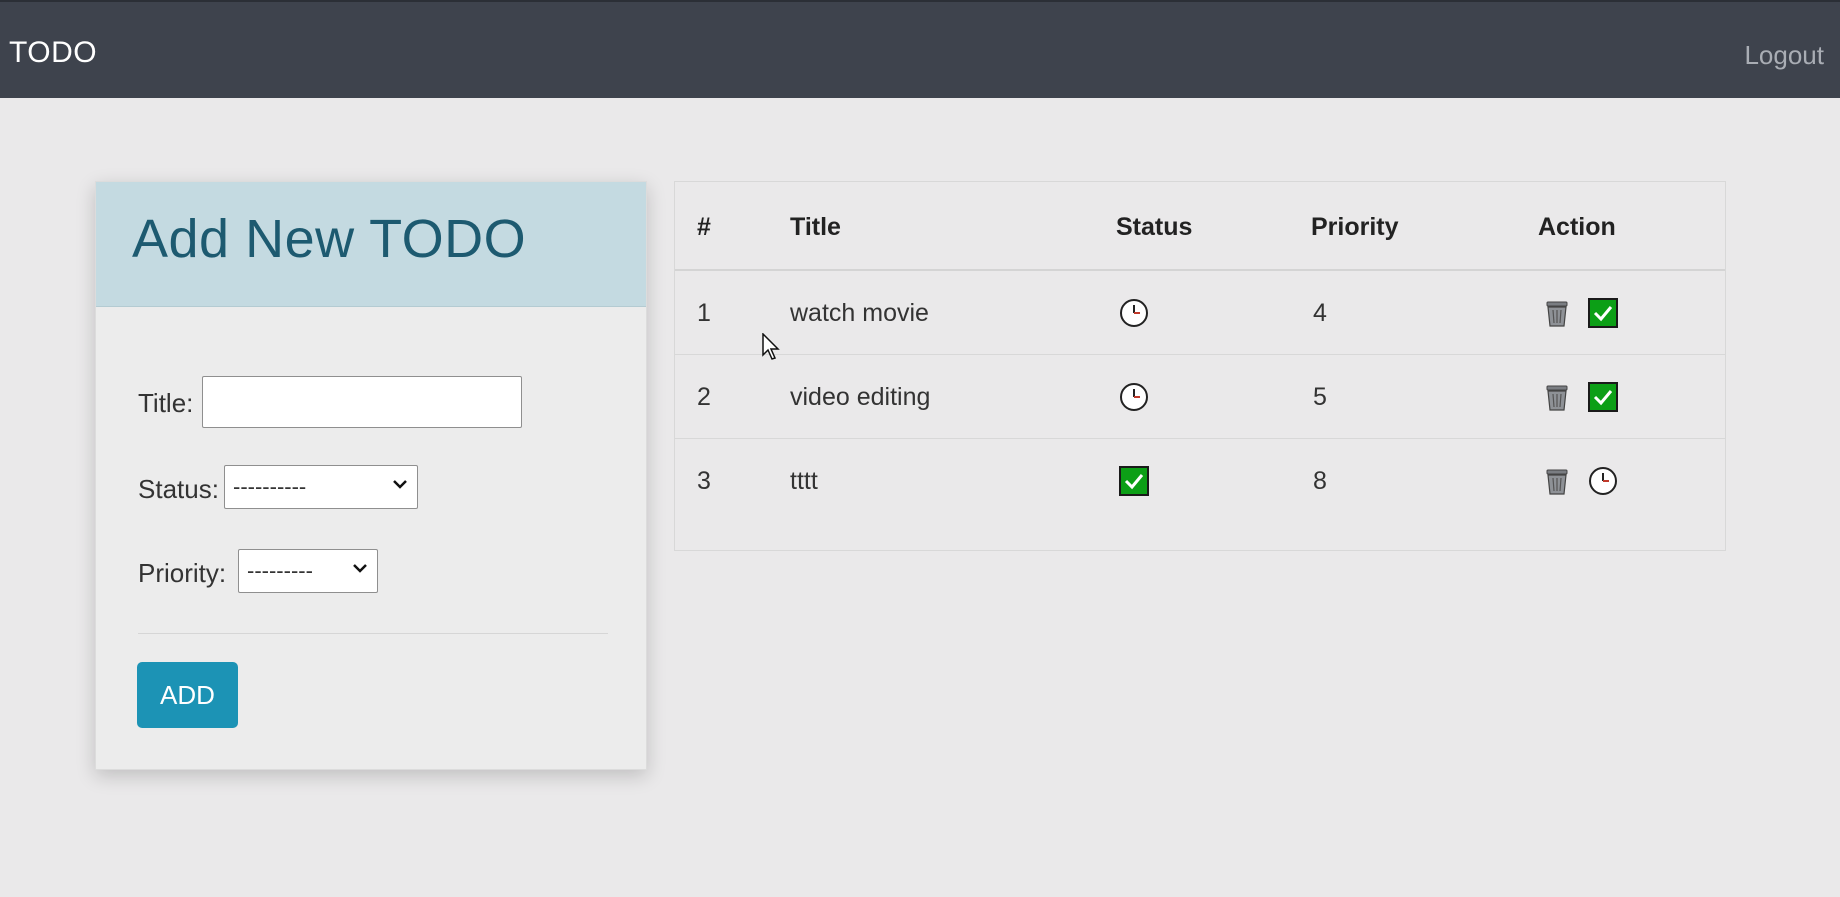  Describe the element at coordinates (182, 573) in the screenshot. I see `priority-label: Priority:` at that location.